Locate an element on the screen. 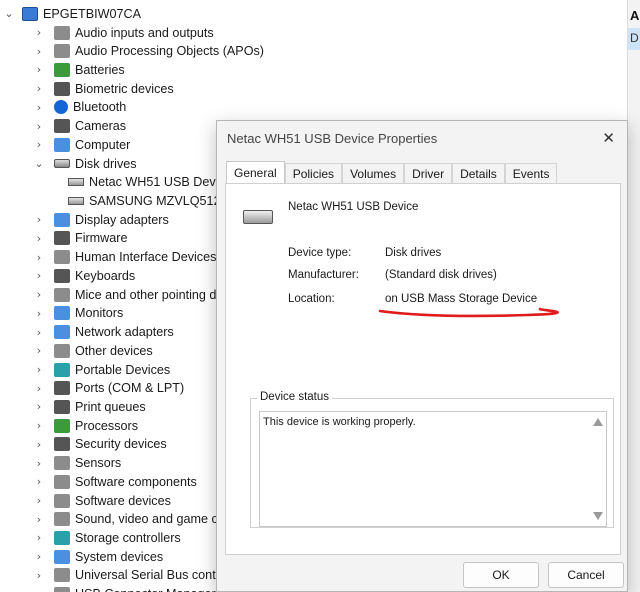 This screenshot has width=640, height=592. tree-item: › Biometric devices is located at coordinates (103, 88).